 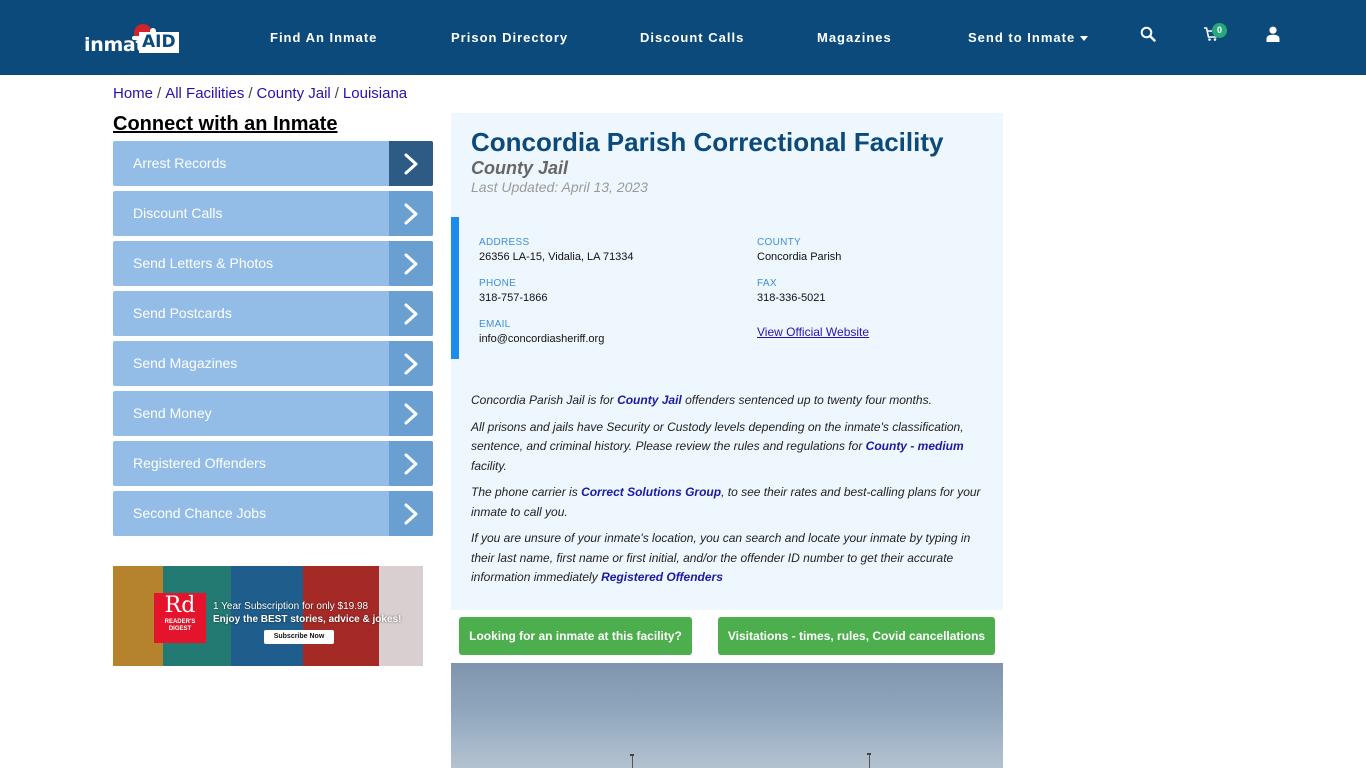 I want to click on nav-magazines: Magazines, so click(x=854, y=37).